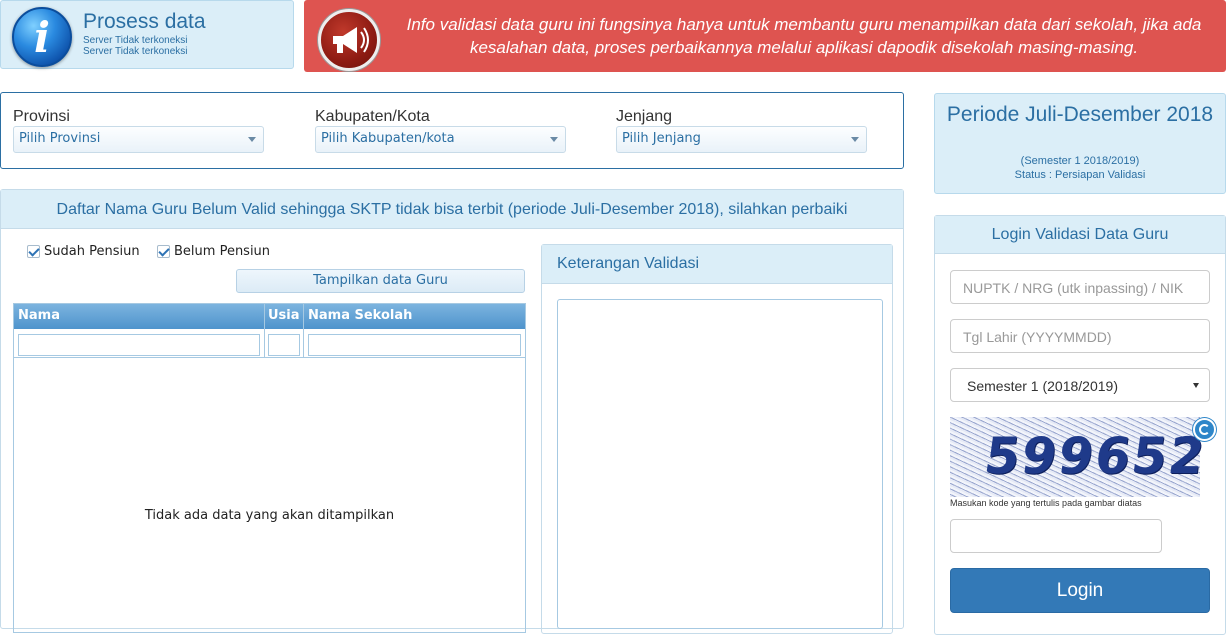  I want to click on belum-pensiun-checkbox, so click(163, 251).